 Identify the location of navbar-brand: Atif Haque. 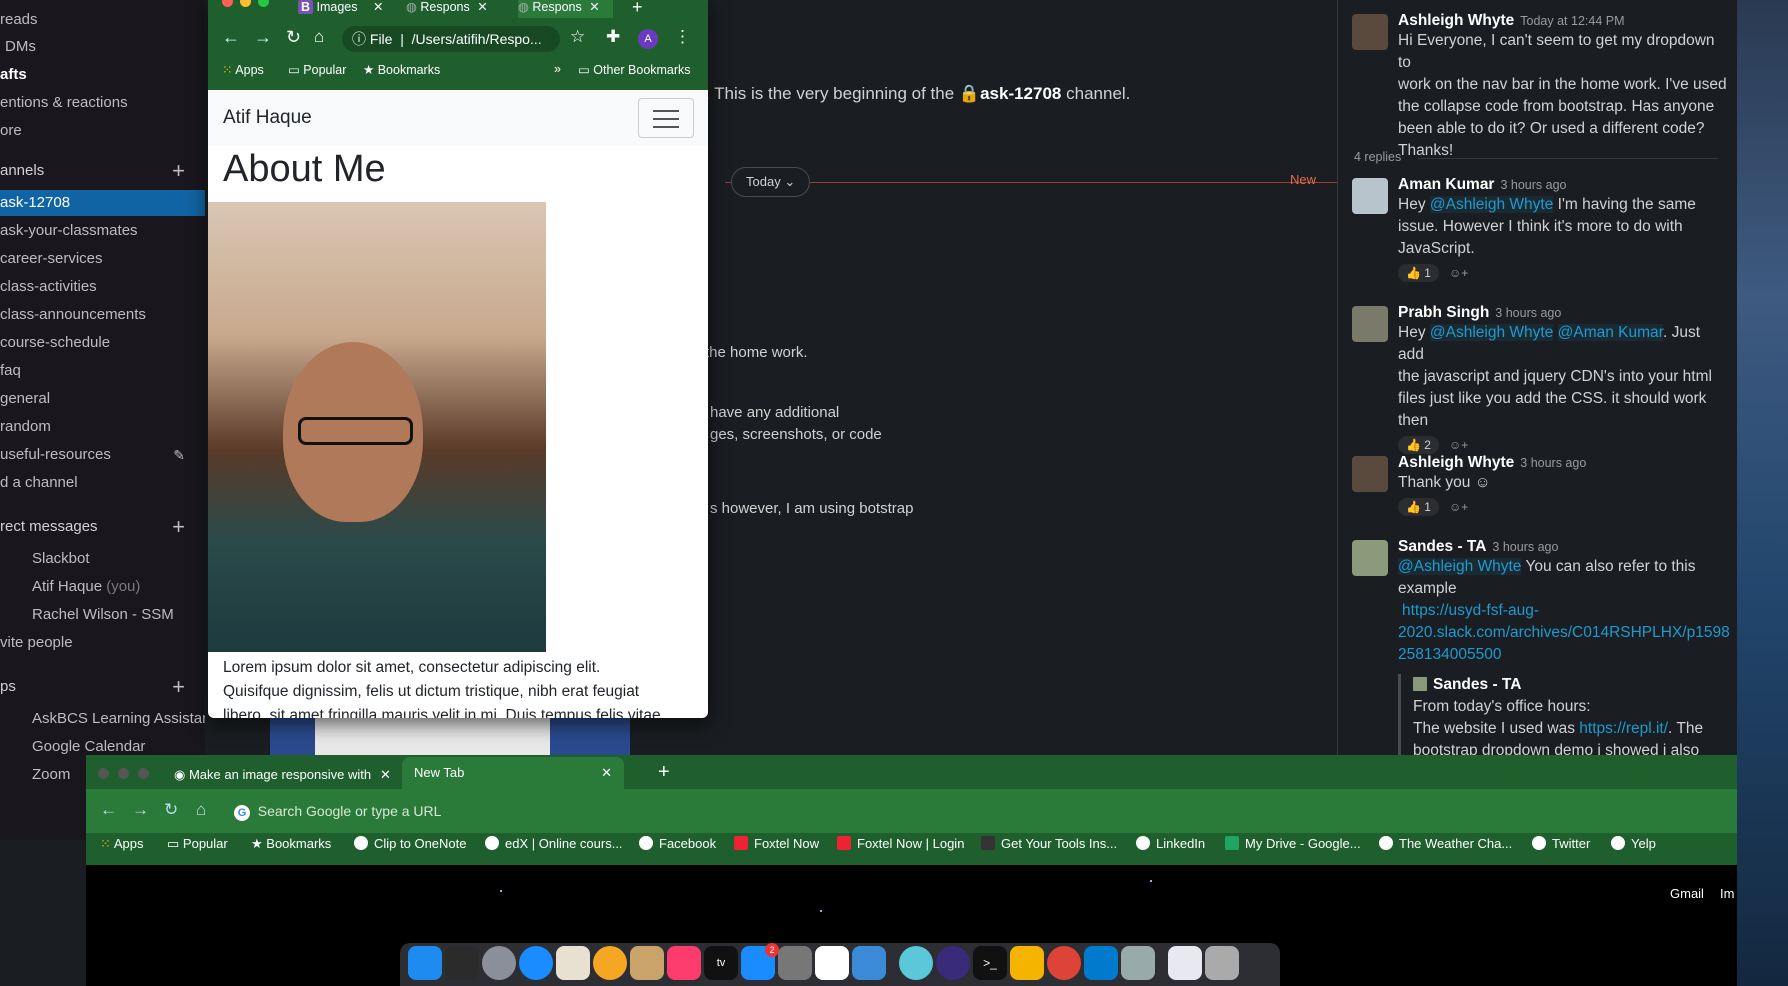
(267, 118).